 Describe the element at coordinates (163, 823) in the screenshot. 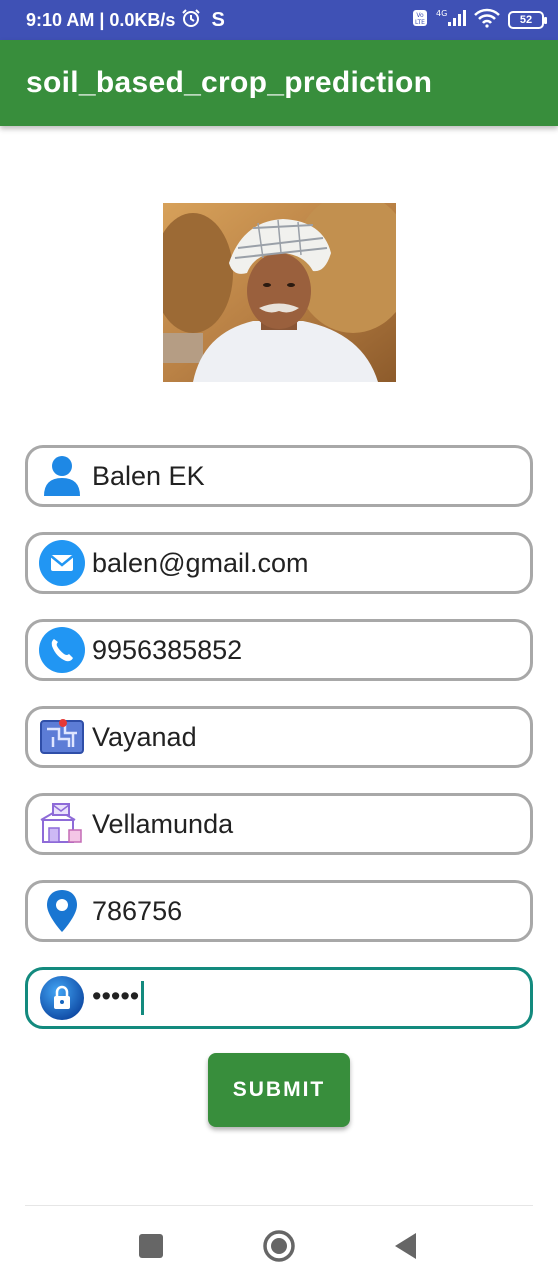

I see `place-value: Vellamunda` at that location.